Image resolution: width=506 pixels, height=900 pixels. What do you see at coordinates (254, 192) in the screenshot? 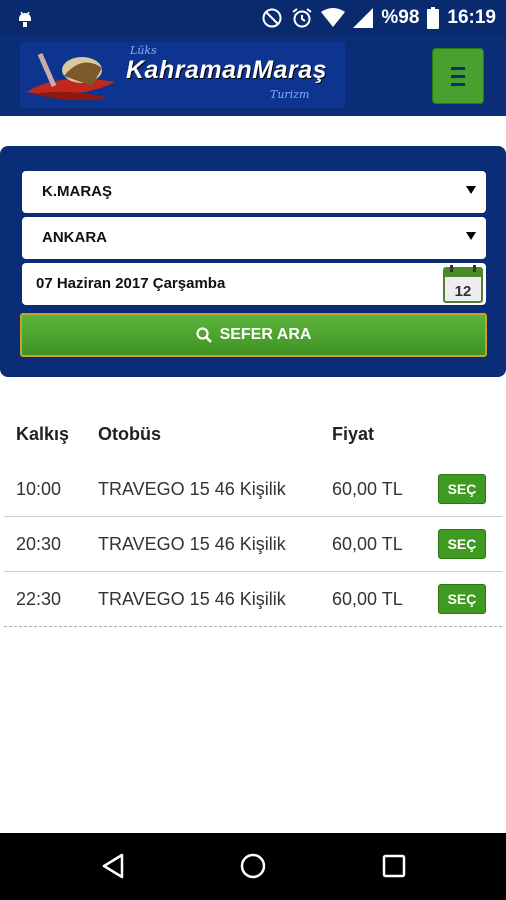
I see `departure-select: K.MARAŞ` at bounding box center [254, 192].